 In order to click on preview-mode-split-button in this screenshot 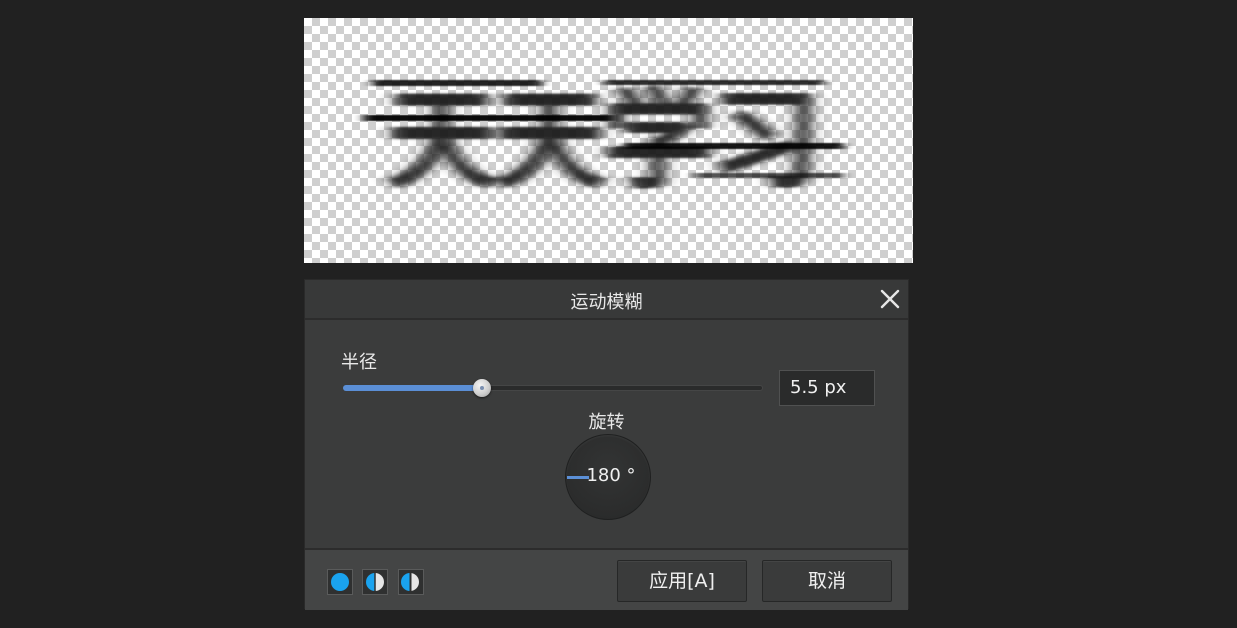, I will do `click(375, 582)`.